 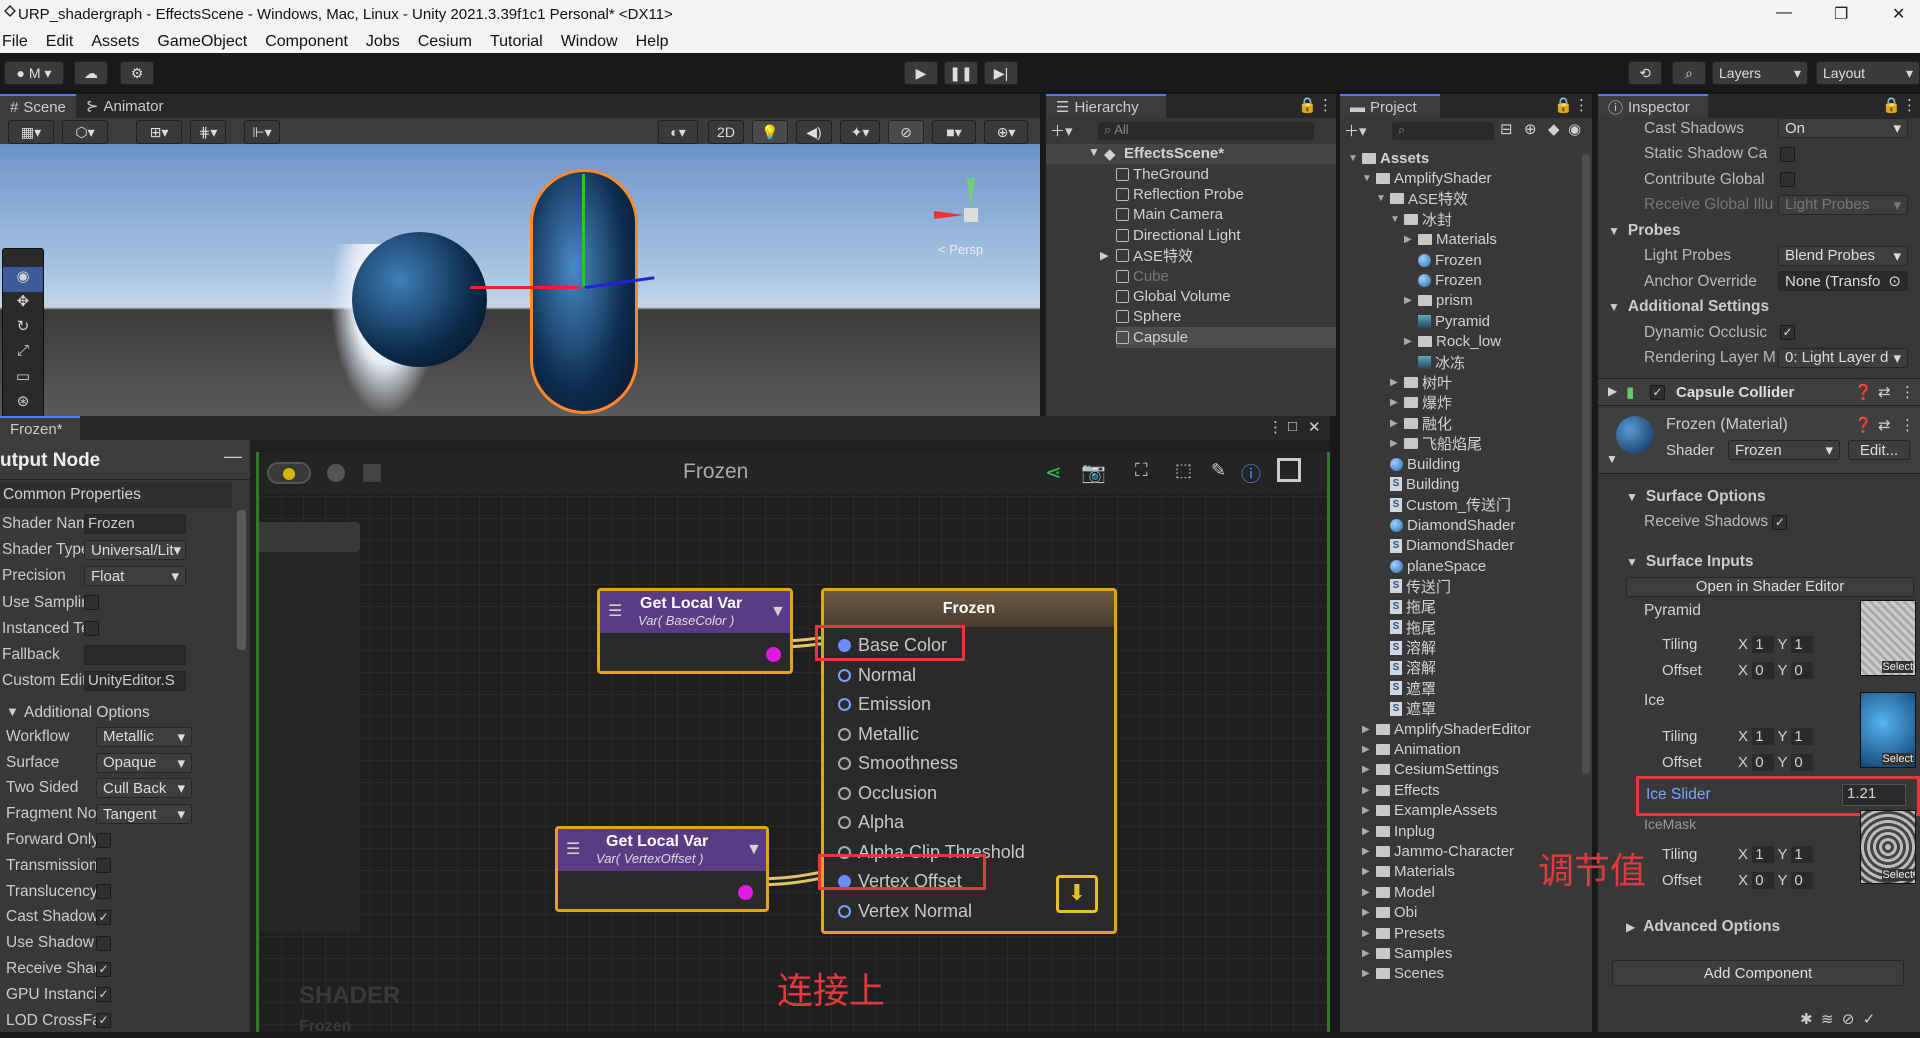 What do you see at coordinates (1653, 106) in the screenshot?
I see `tab-inspector: ⓘ Inspector` at bounding box center [1653, 106].